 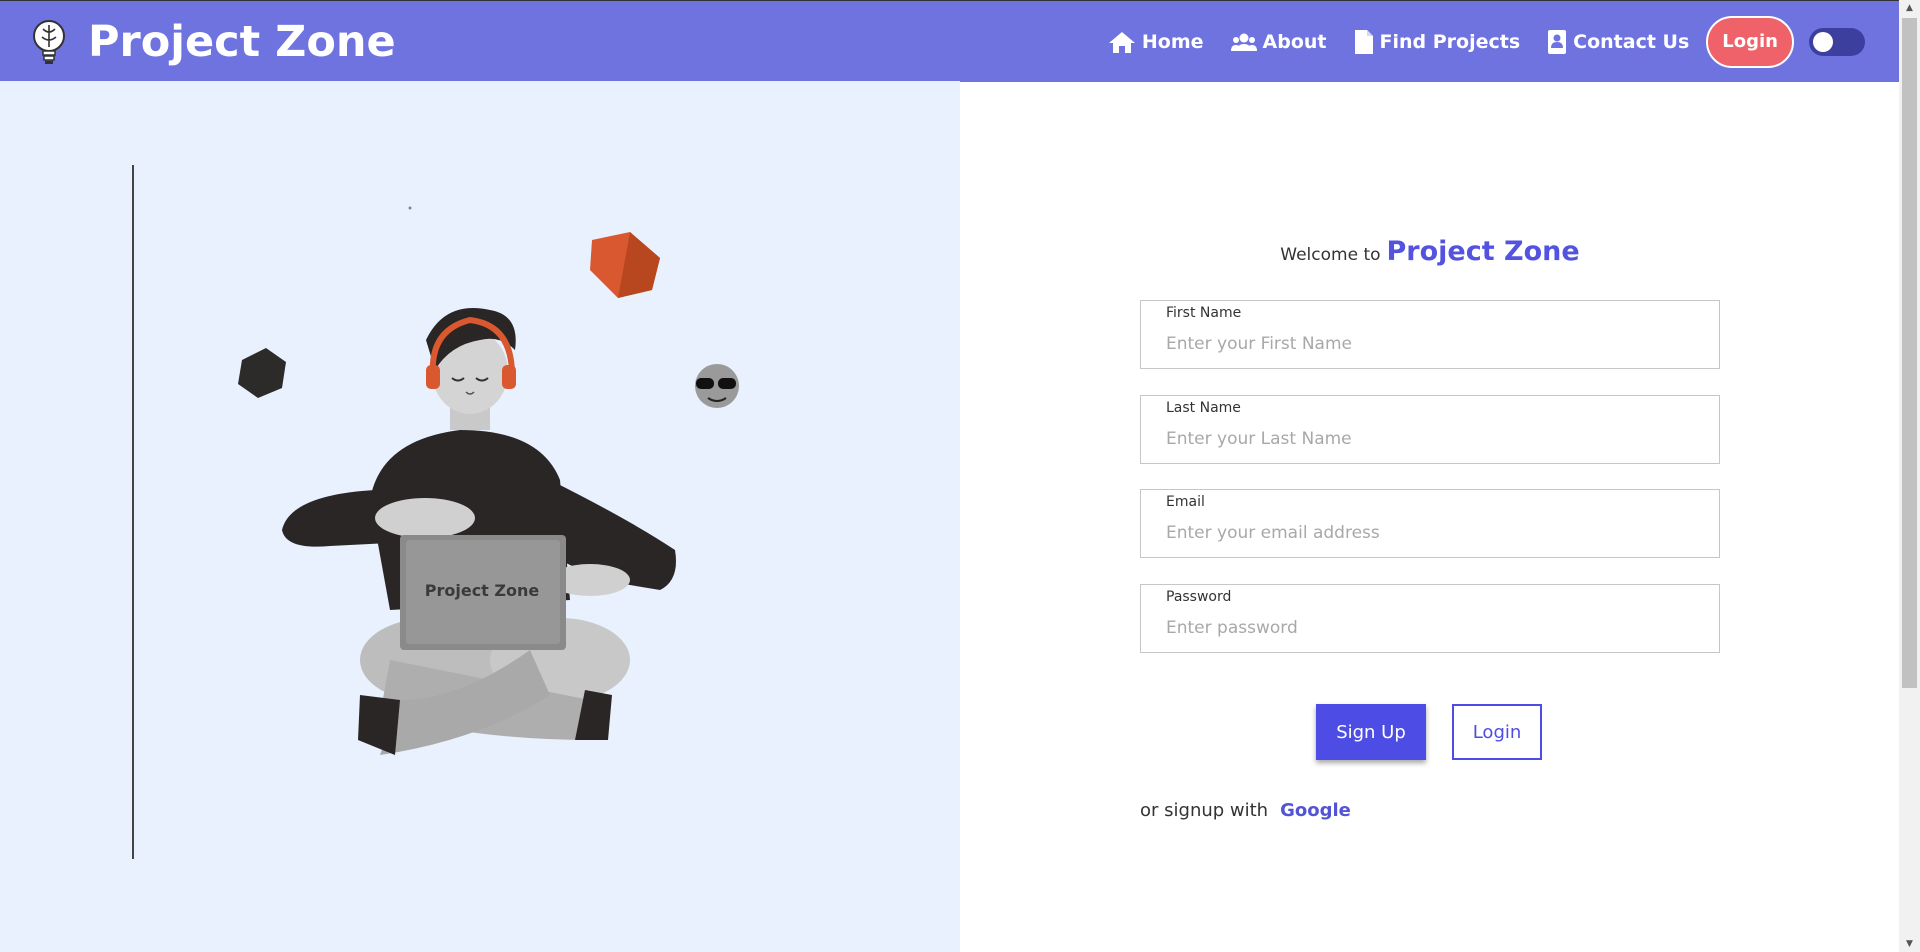 I want to click on login-button: Login, so click(x=1497, y=732).